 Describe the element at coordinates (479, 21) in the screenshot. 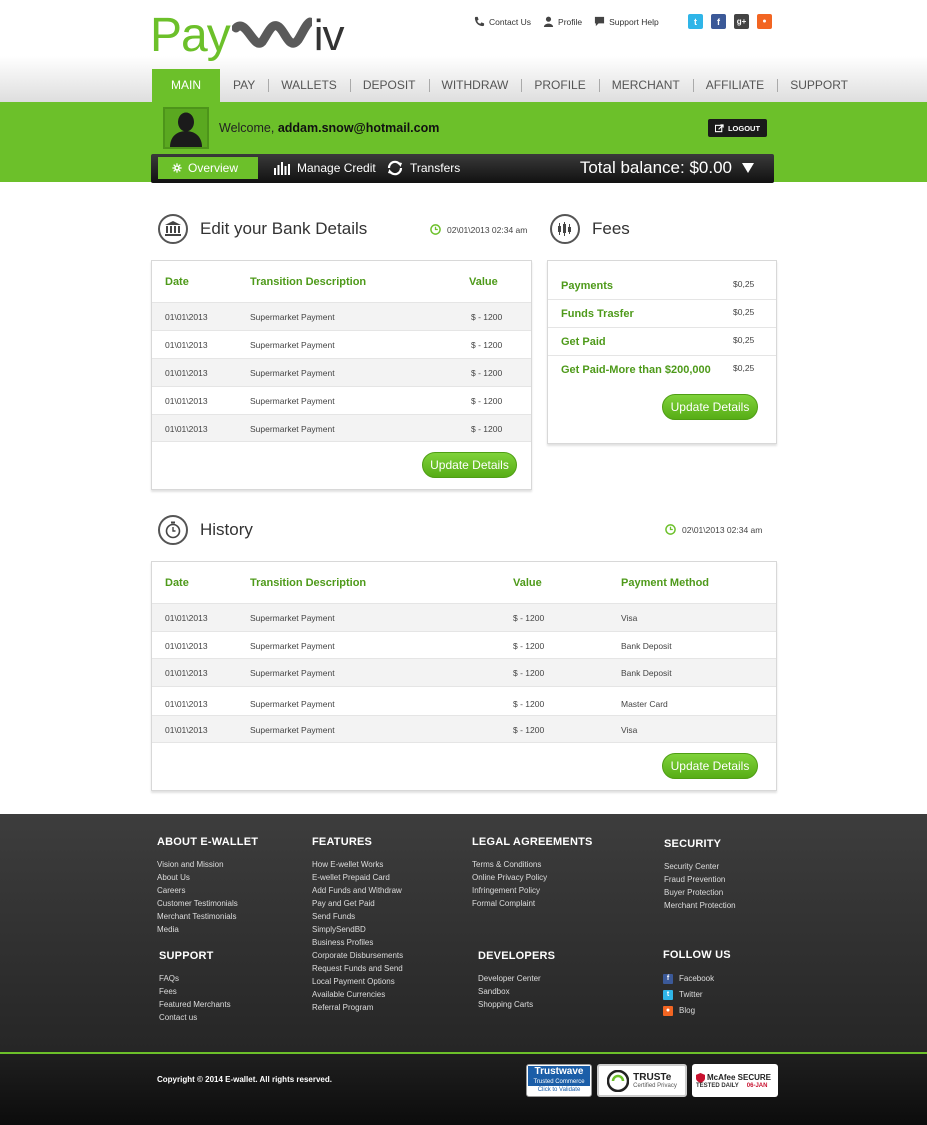

I see `phone-icon` at that location.